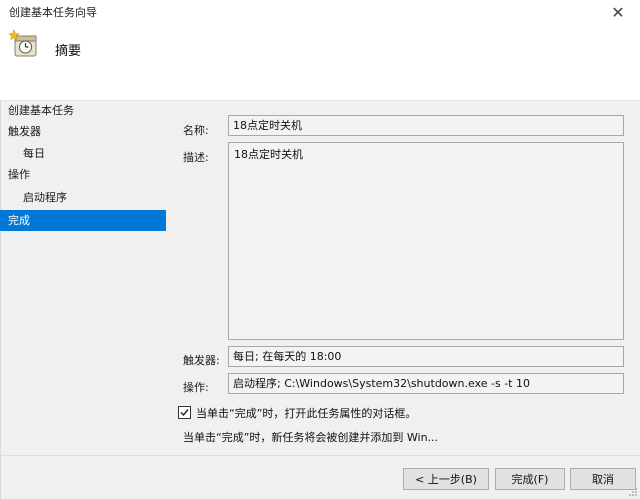 Image resolution: width=640 pixels, height=499 pixels. I want to click on finish-button: 完成(F), so click(530, 479).